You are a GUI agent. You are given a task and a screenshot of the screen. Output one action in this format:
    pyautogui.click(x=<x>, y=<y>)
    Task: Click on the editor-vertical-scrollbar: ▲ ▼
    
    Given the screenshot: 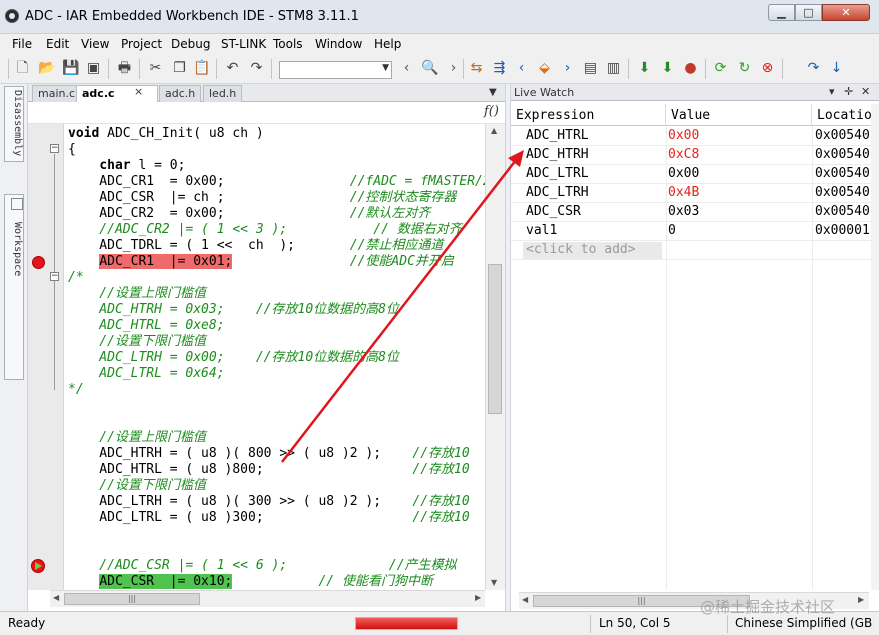 What is the action you would take?
    pyautogui.click(x=495, y=357)
    